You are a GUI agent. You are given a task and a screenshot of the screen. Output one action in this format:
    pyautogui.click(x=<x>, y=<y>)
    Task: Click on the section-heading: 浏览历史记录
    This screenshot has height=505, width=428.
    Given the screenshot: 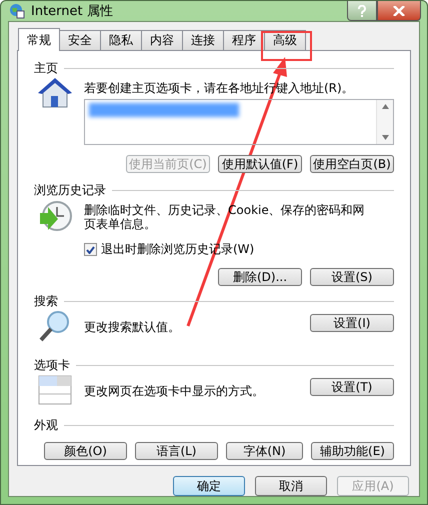 What is the action you would take?
    pyautogui.click(x=70, y=190)
    